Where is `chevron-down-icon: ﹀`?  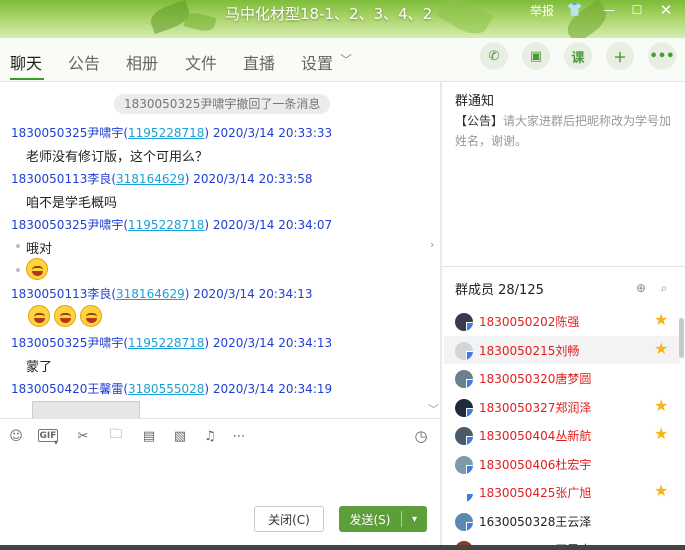 chevron-down-icon: ﹀ is located at coordinates (346, 59).